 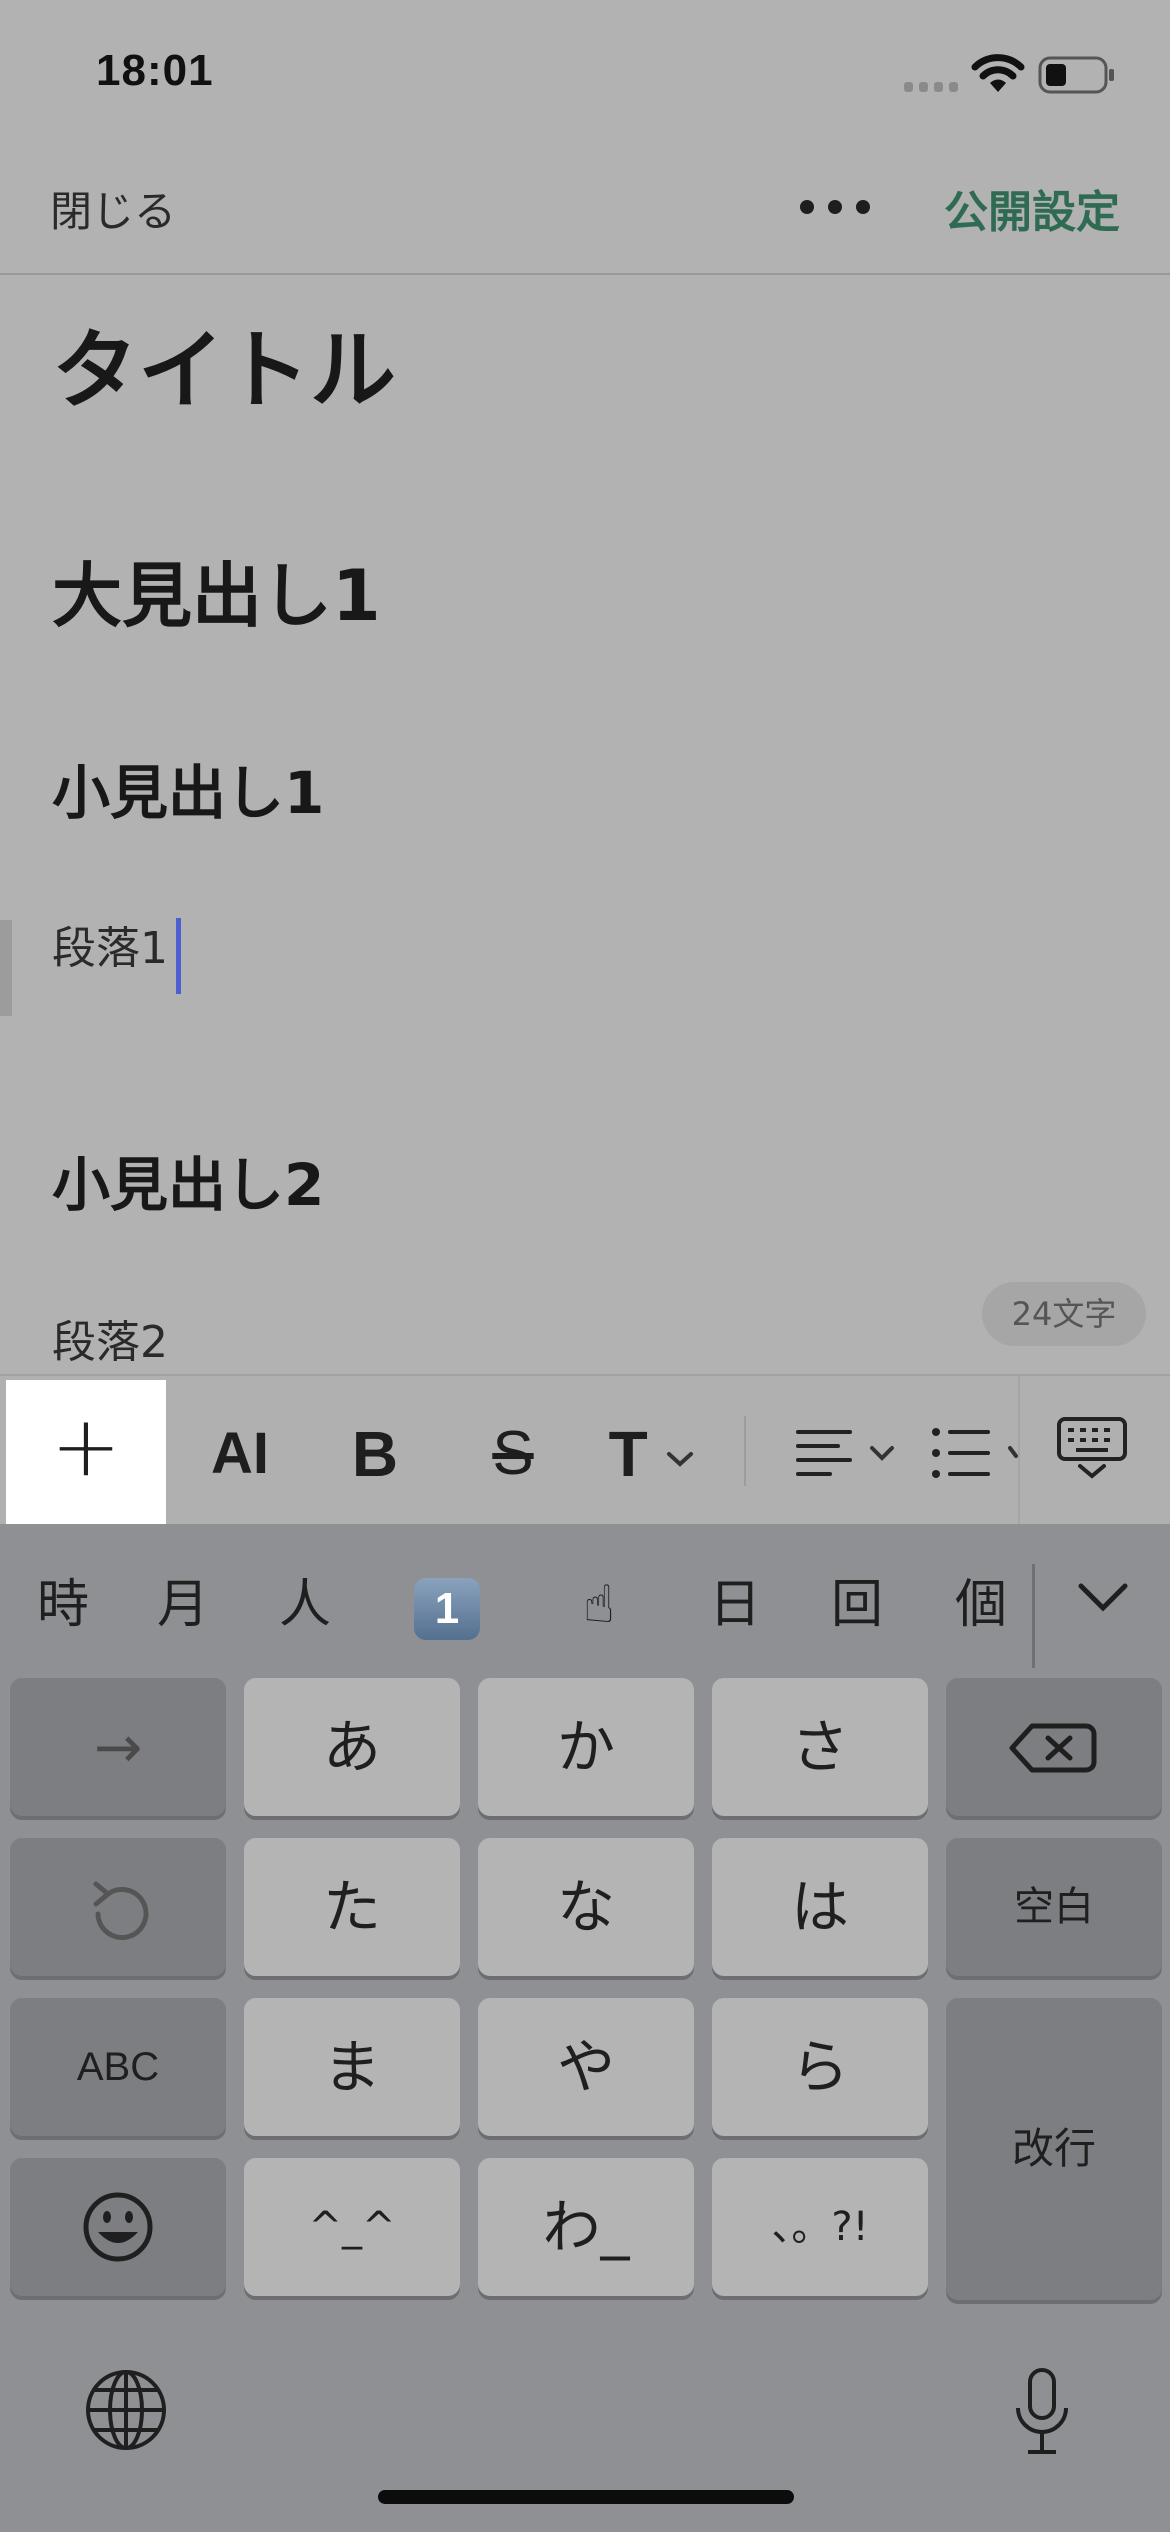 What do you see at coordinates (86, 1446) in the screenshot?
I see `plus-icon: +` at bounding box center [86, 1446].